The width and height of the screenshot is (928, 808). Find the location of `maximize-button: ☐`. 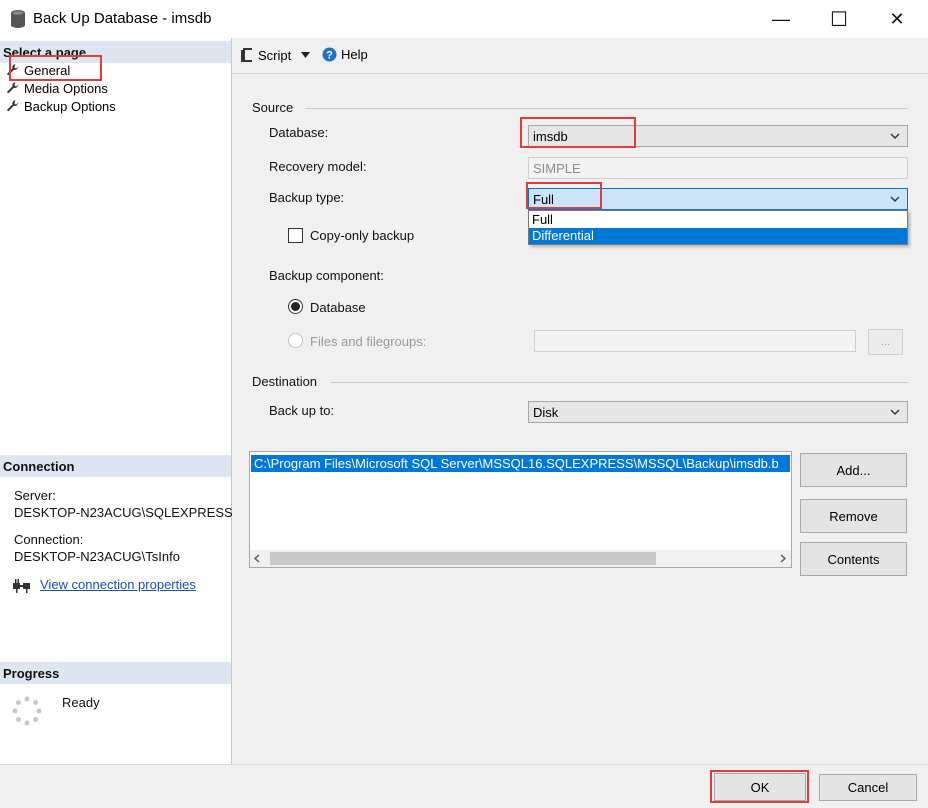

maximize-button: ☐ is located at coordinates (839, 19).